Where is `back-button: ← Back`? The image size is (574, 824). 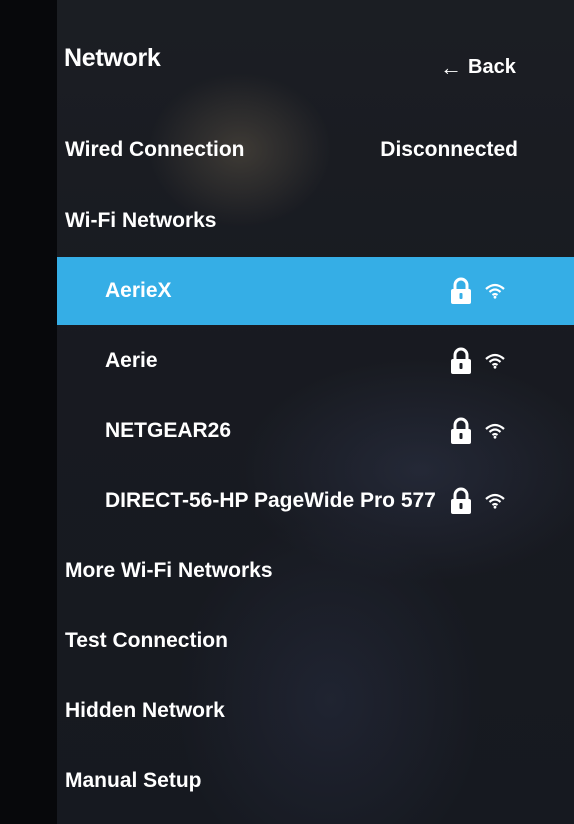 back-button: ← Back is located at coordinates (478, 67).